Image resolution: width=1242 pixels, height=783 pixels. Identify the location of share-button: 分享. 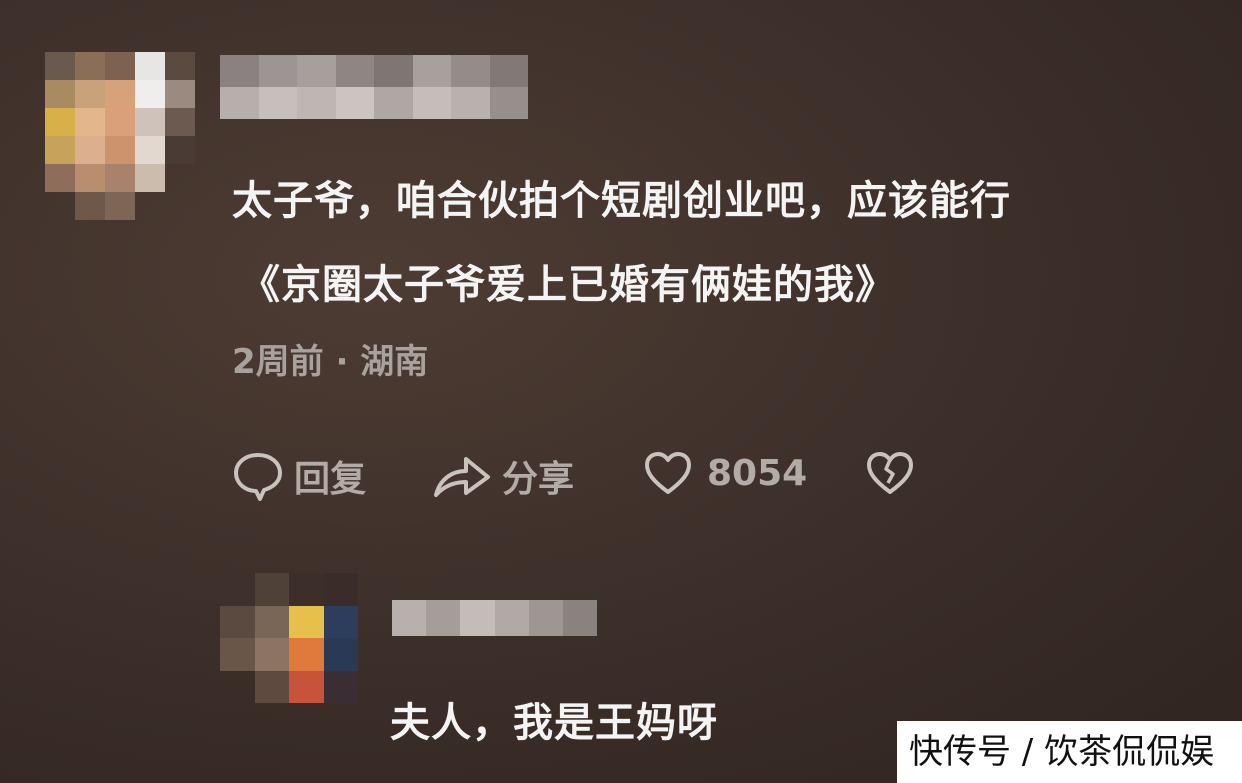
(503, 476).